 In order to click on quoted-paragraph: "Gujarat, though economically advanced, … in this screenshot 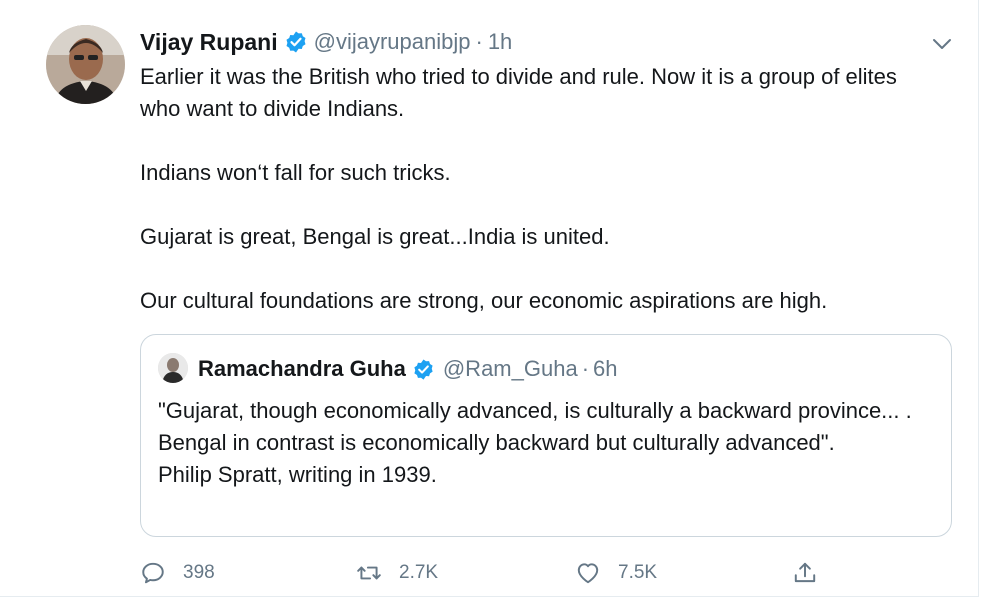, I will do `click(535, 426)`.